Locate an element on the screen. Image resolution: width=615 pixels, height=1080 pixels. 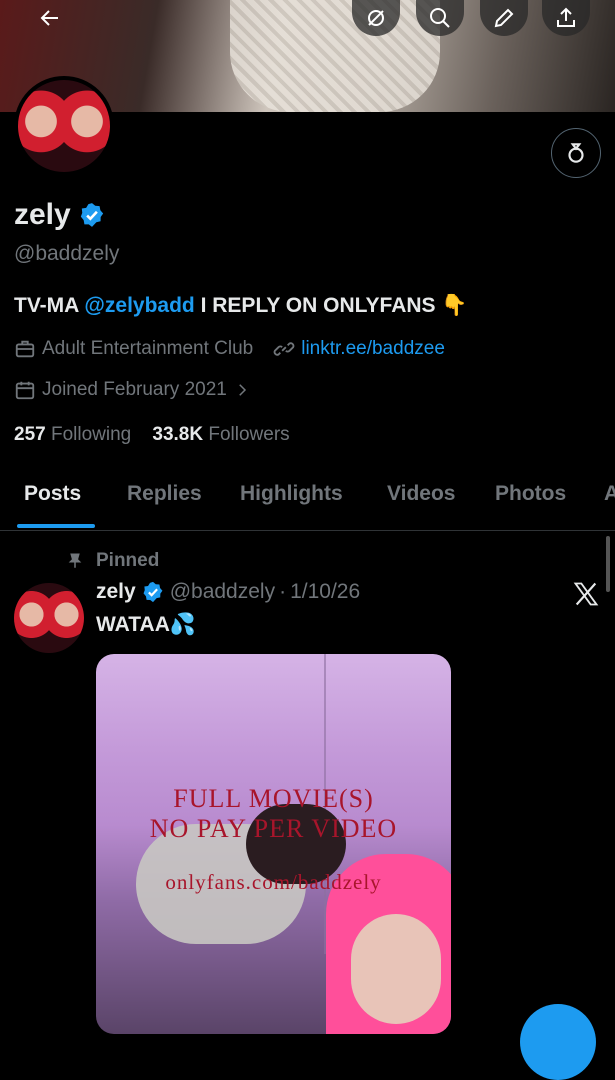
post-header: zely @baddzely · 1/10/26 is located at coordinates (228, 592).